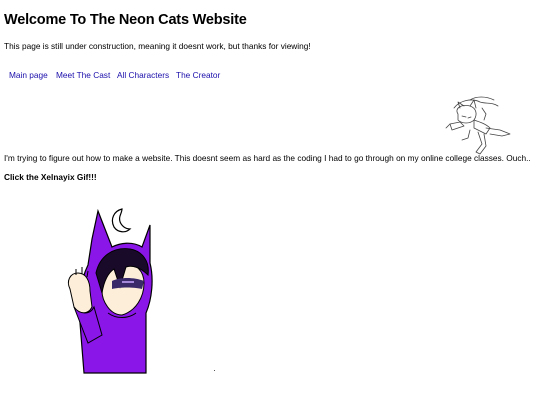  What do you see at coordinates (121, 220) in the screenshot?
I see `moon-icon` at bounding box center [121, 220].